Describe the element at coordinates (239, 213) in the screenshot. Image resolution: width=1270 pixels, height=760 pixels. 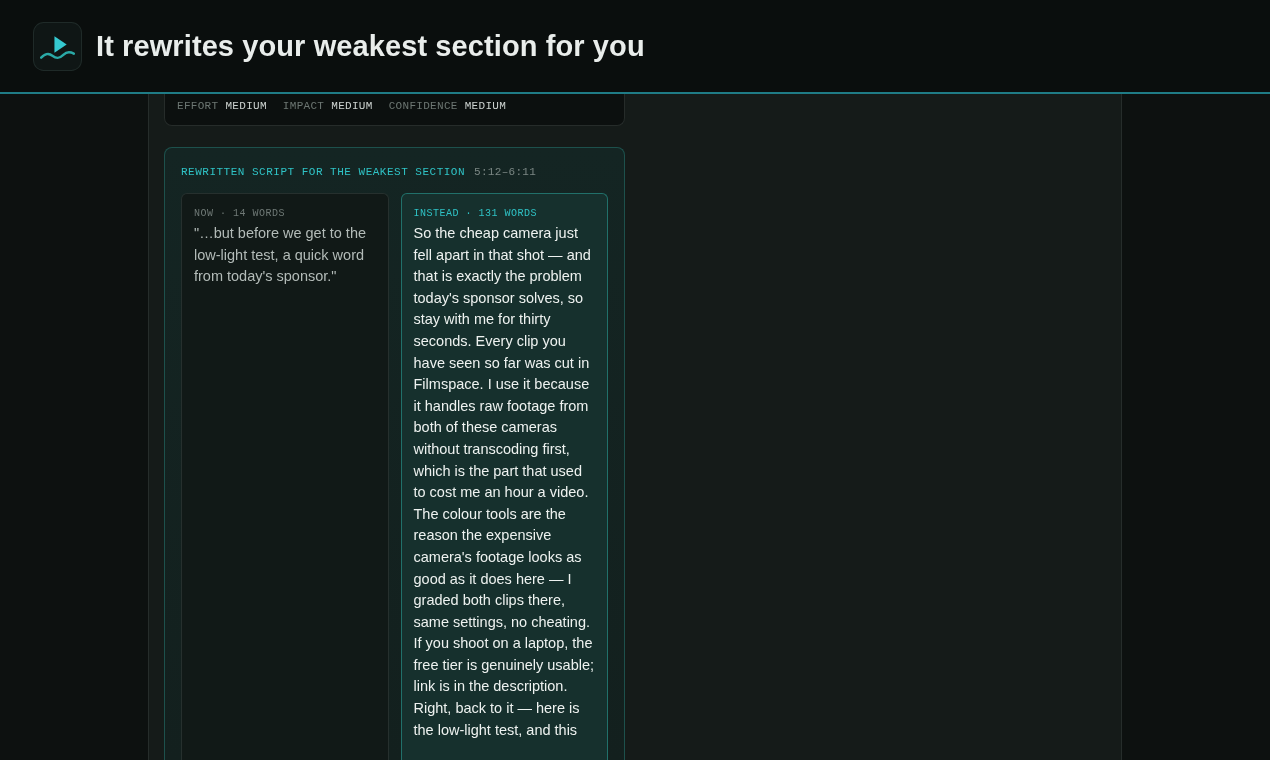
I see `panel-label: NOW · 14 WORDS` at that location.